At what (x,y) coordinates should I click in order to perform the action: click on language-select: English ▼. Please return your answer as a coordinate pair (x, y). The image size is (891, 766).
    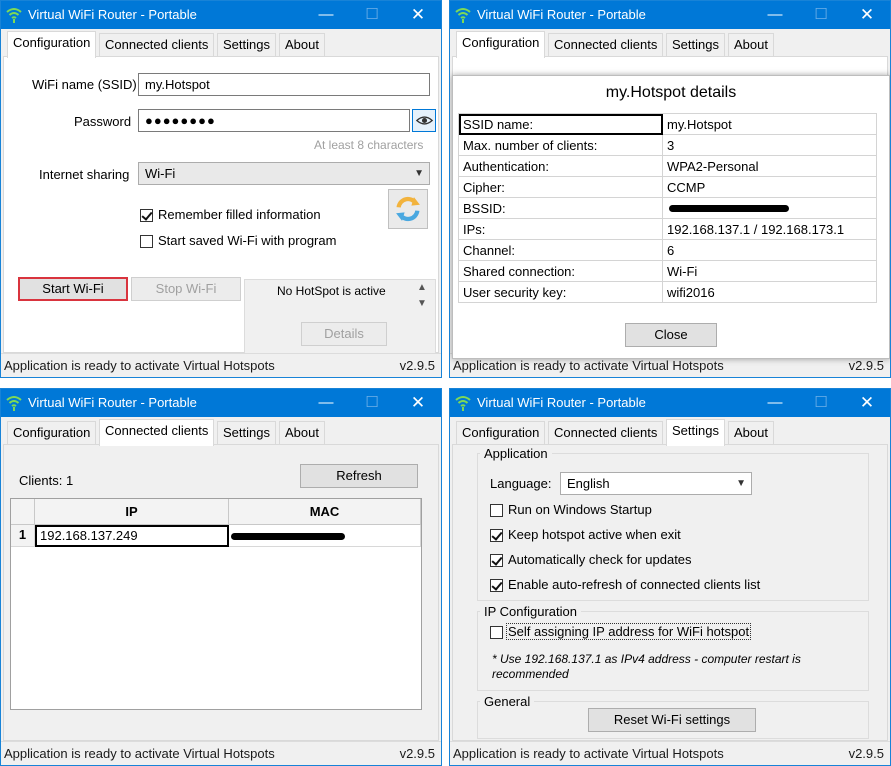
    Looking at the image, I should click on (656, 483).